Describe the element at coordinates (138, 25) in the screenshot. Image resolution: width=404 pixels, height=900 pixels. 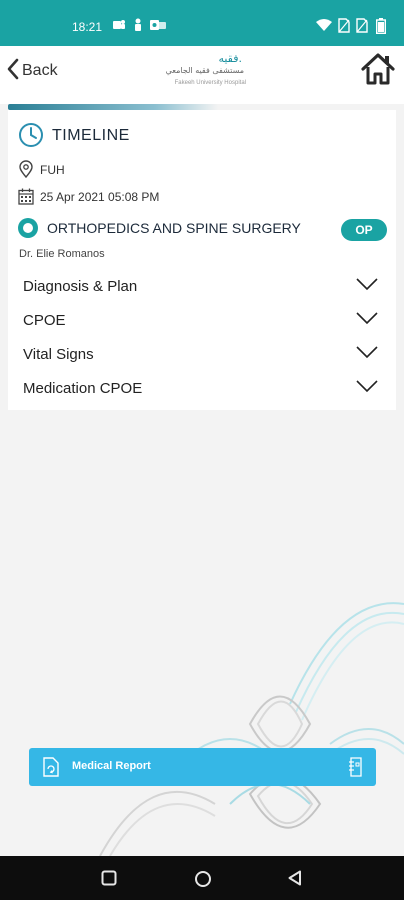
I see `person-icon` at that location.